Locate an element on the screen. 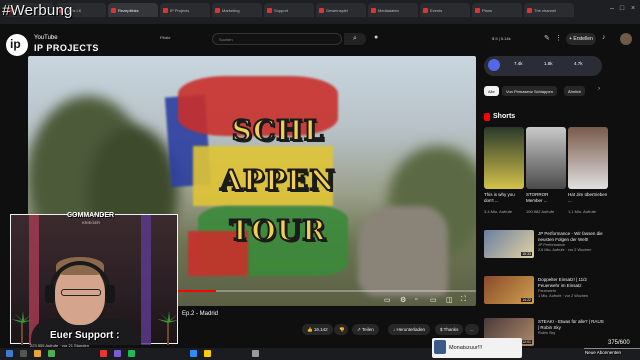  subtitles-icon: ▭ is located at coordinates (387, 300).